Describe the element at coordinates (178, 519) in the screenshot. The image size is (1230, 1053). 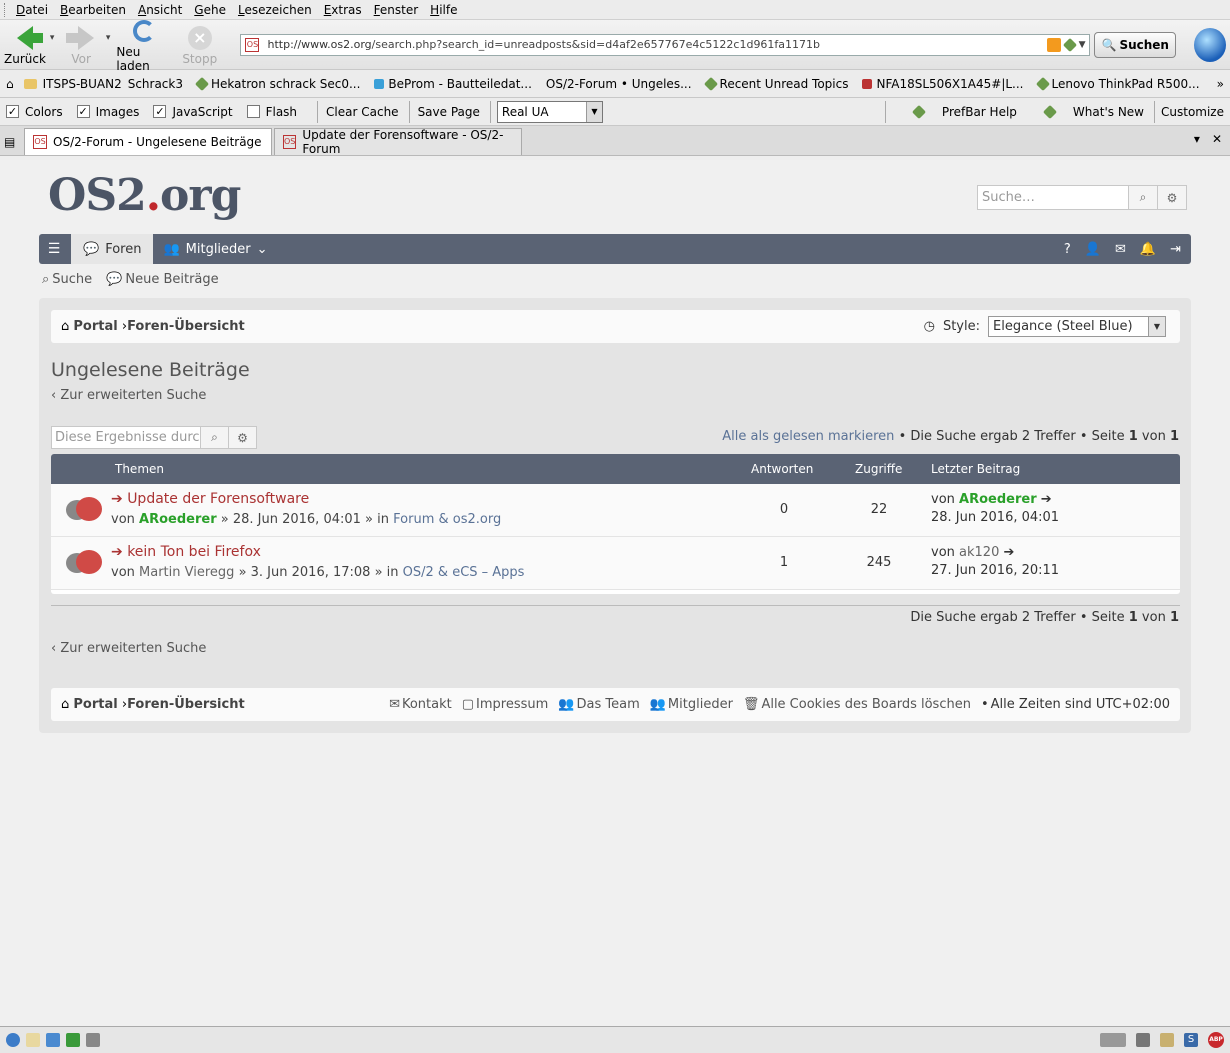
I see `author-link: ARoederer` at that location.